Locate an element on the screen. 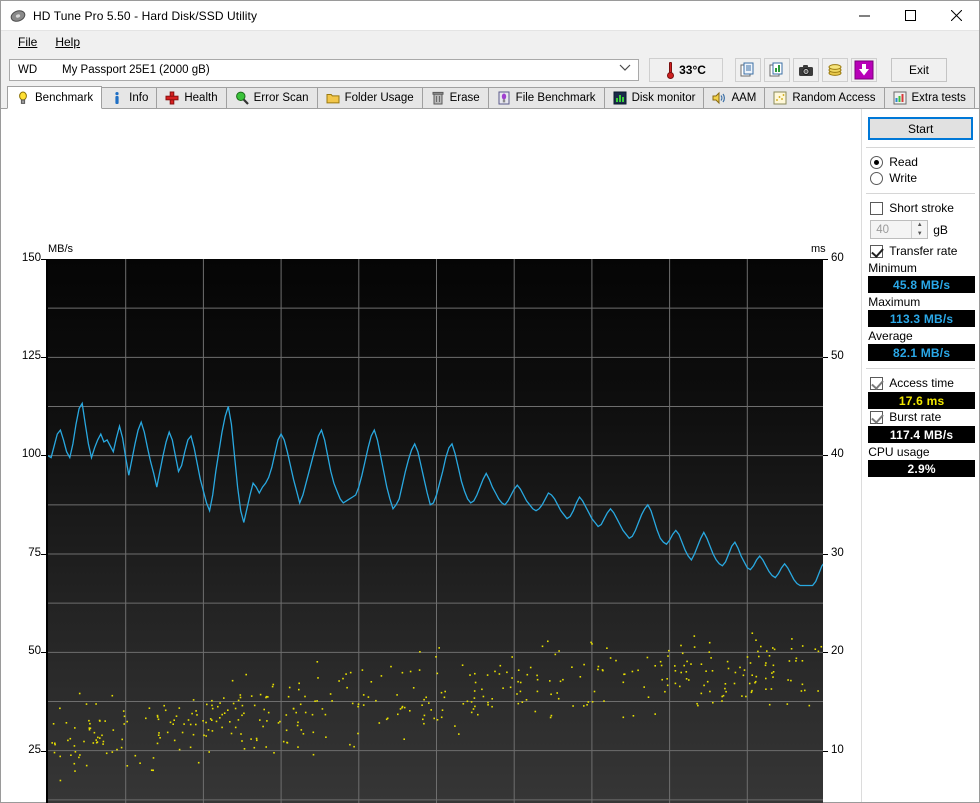 The height and width of the screenshot is (803, 980). trash-icon is located at coordinates (438, 98).